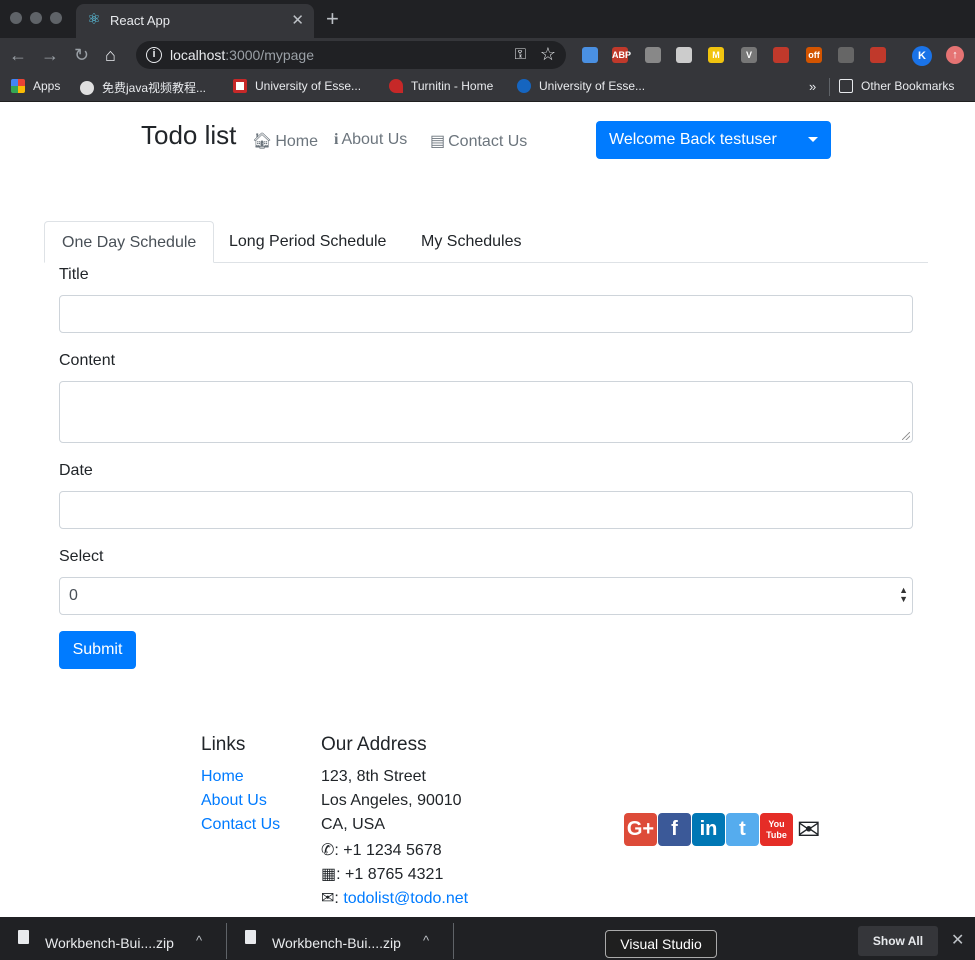  Describe the element at coordinates (97, 650) in the screenshot. I see `submit-button: Submit` at that location.